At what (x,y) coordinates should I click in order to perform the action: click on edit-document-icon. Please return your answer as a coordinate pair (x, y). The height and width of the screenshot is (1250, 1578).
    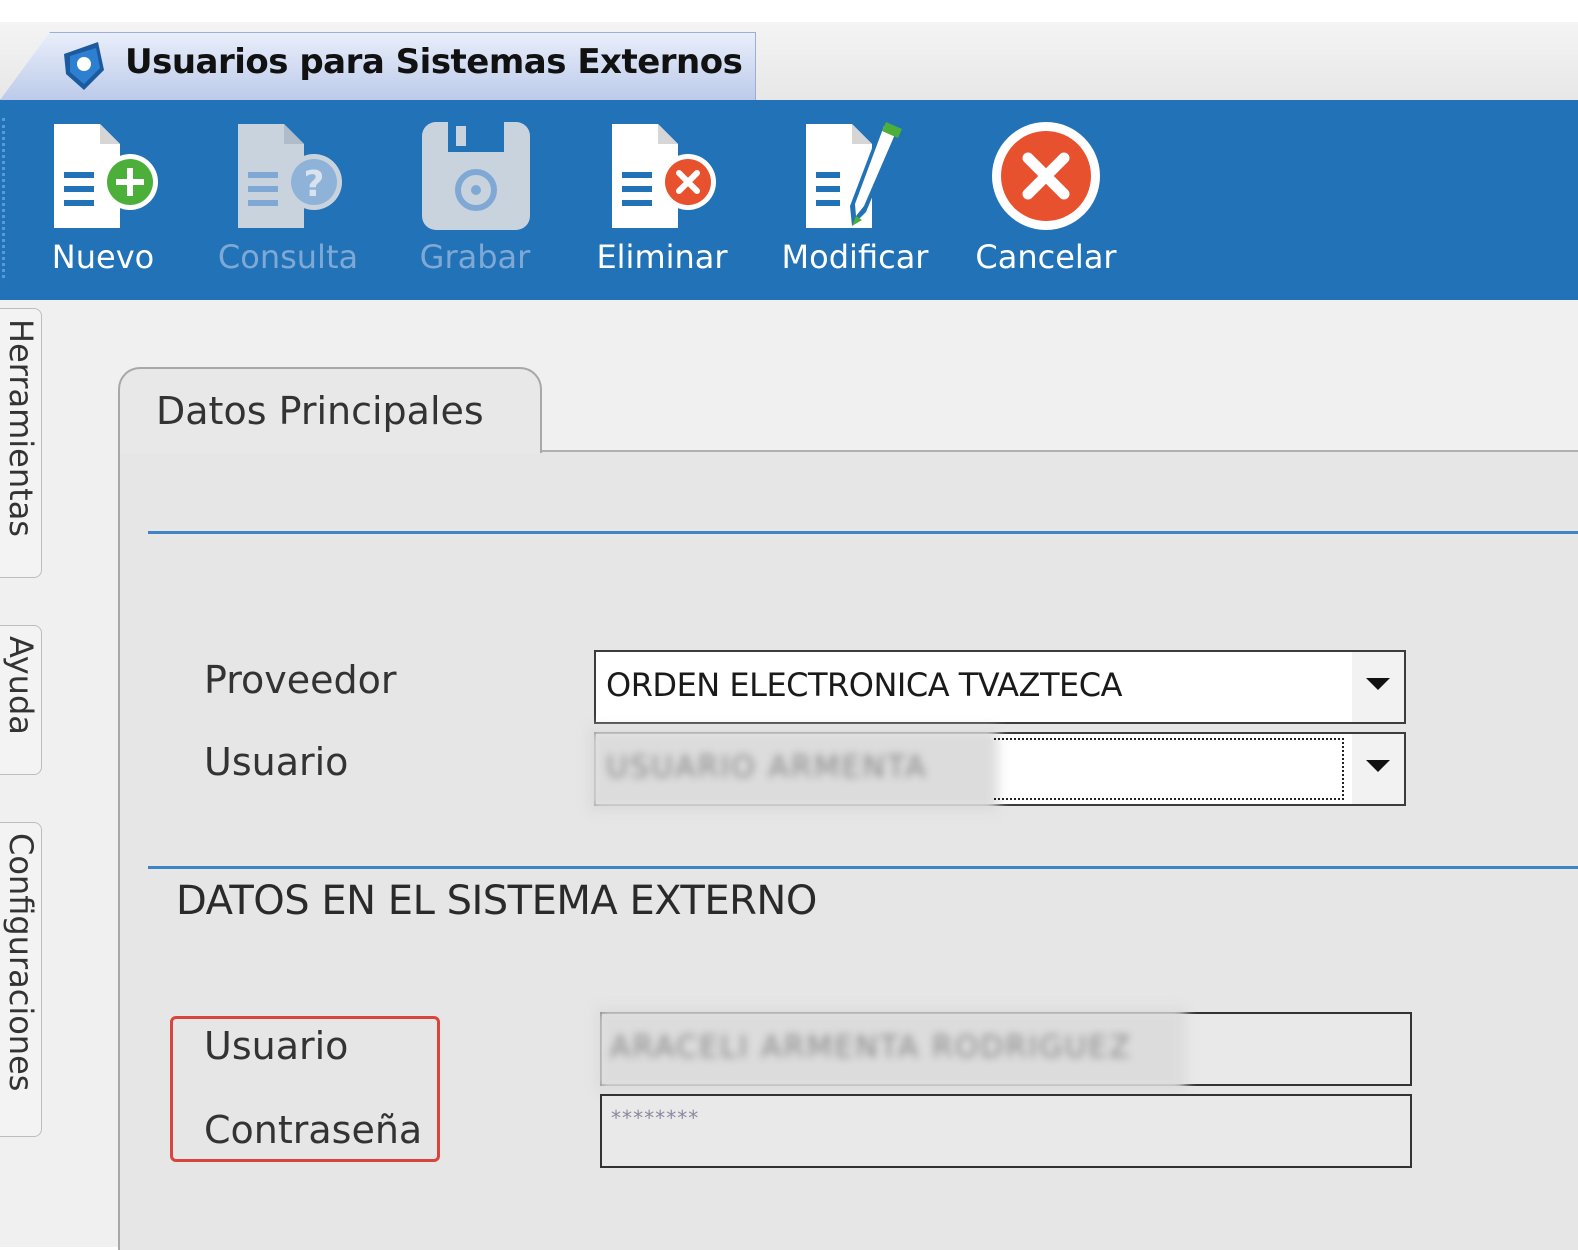
    Looking at the image, I should click on (854, 175).